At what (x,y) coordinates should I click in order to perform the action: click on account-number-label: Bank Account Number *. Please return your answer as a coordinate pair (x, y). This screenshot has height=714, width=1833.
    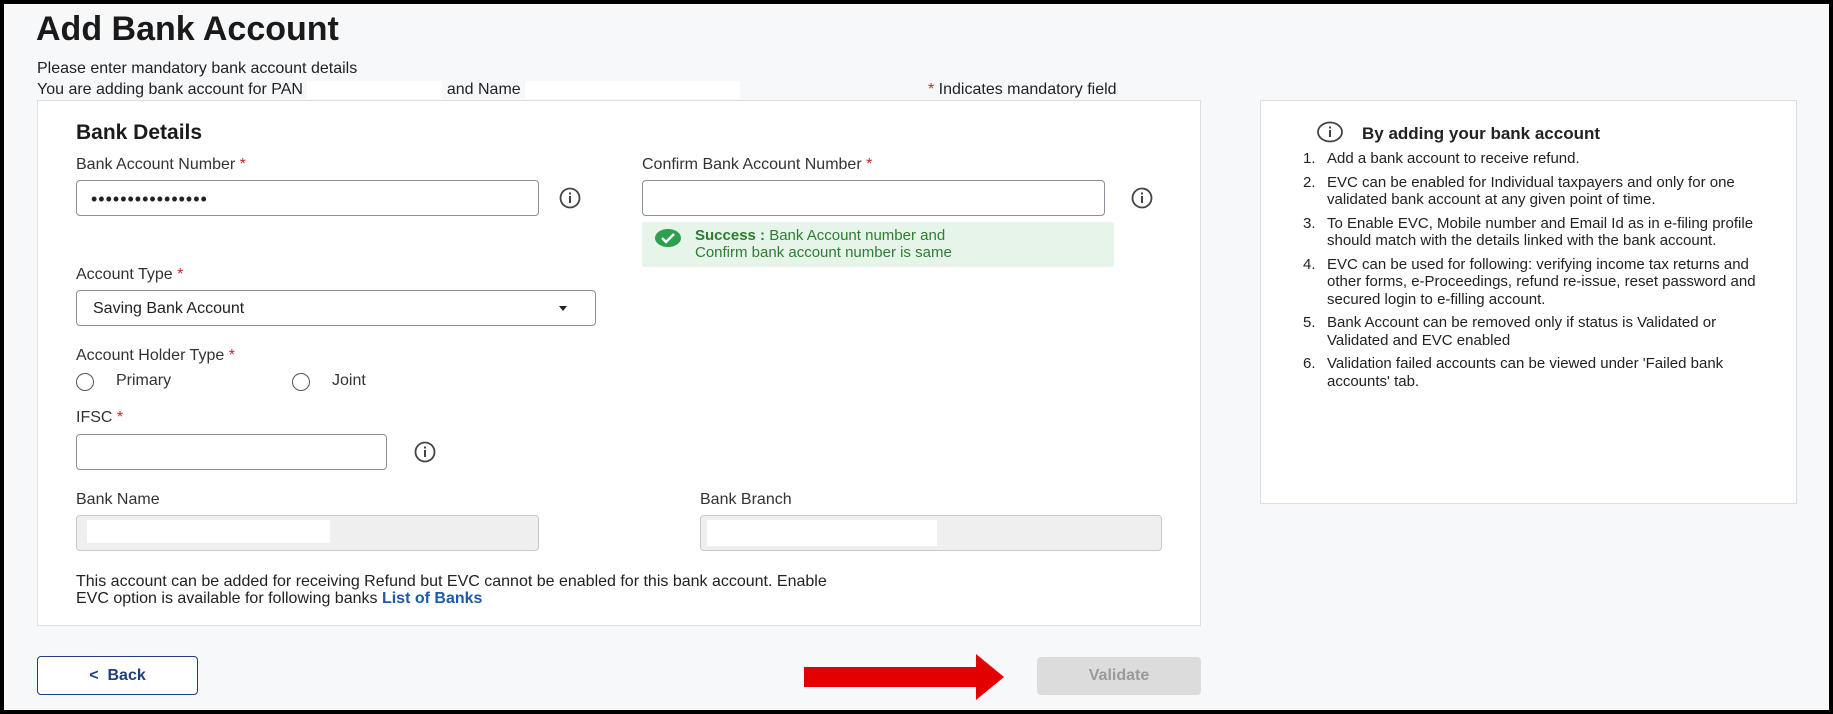
    Looking at the image, I should click on (161, 165).